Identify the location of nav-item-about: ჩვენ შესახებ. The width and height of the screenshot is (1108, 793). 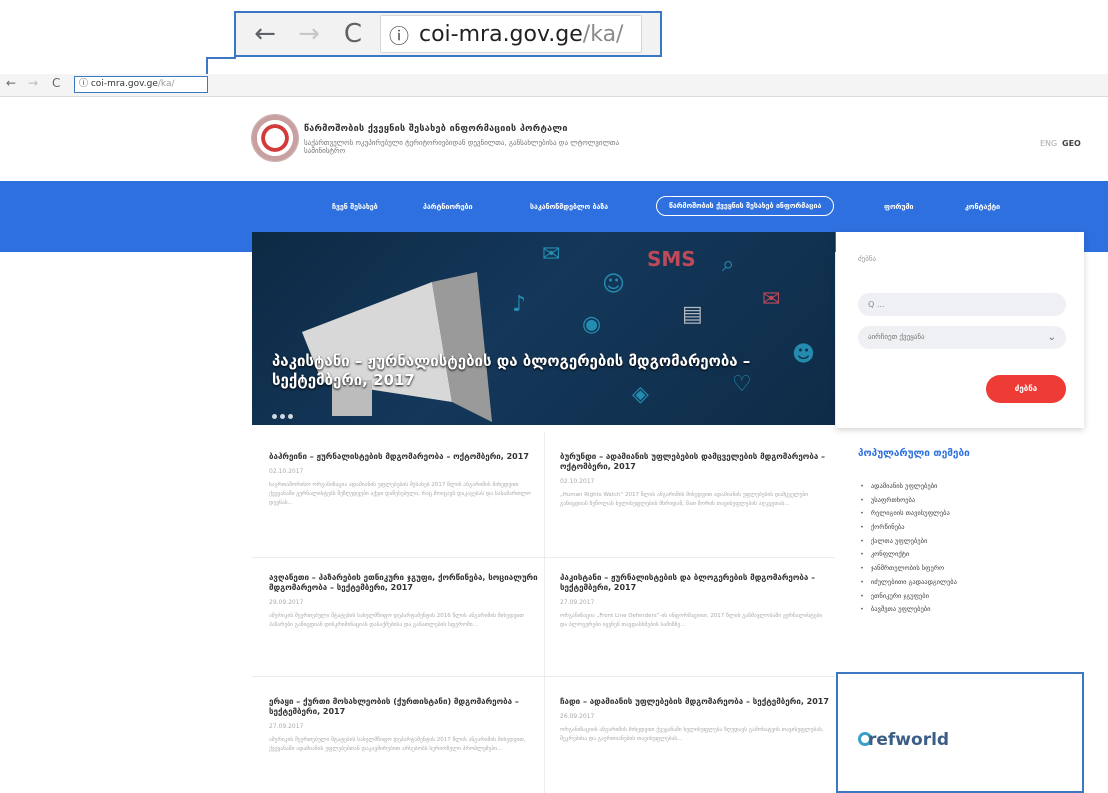
(355, 207).